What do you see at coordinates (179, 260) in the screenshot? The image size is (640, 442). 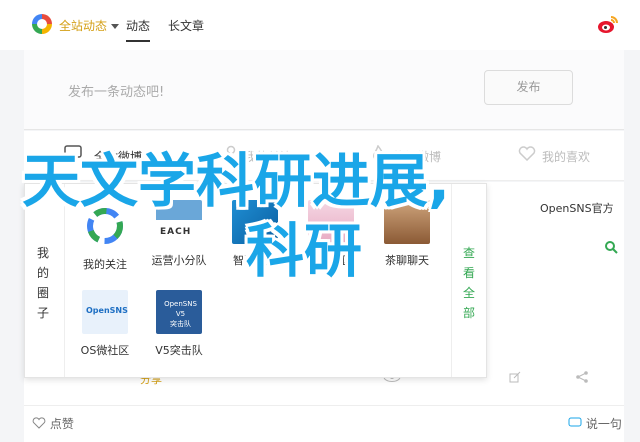 I see `app-label: 运营小分队` at bounding box center [179, 260].